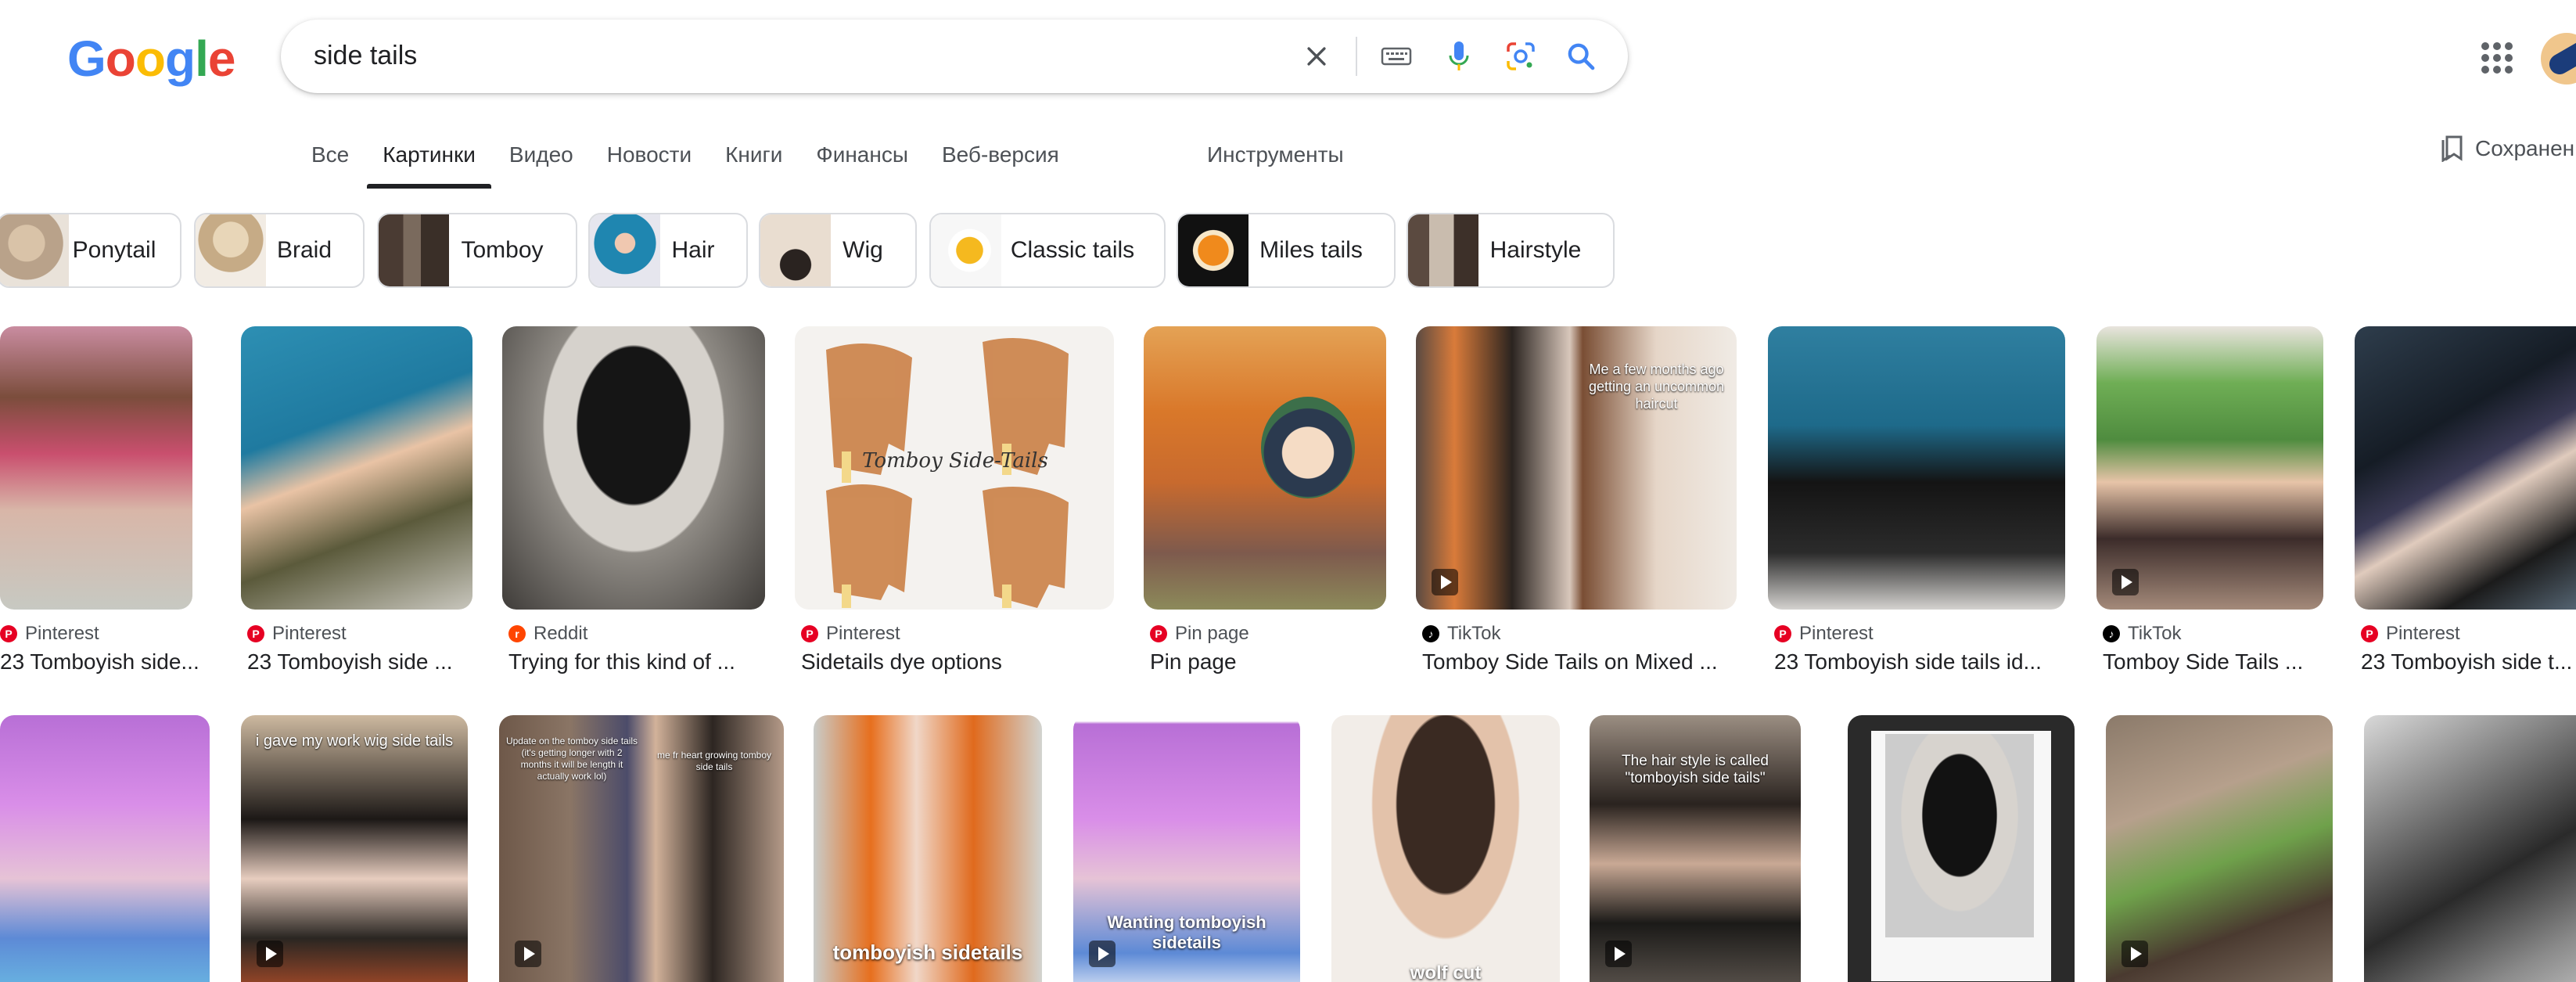 The width and height of the screenshot is (2576, 982). I want to click on chip-ponytail: Ponytail, so click(90, 250).